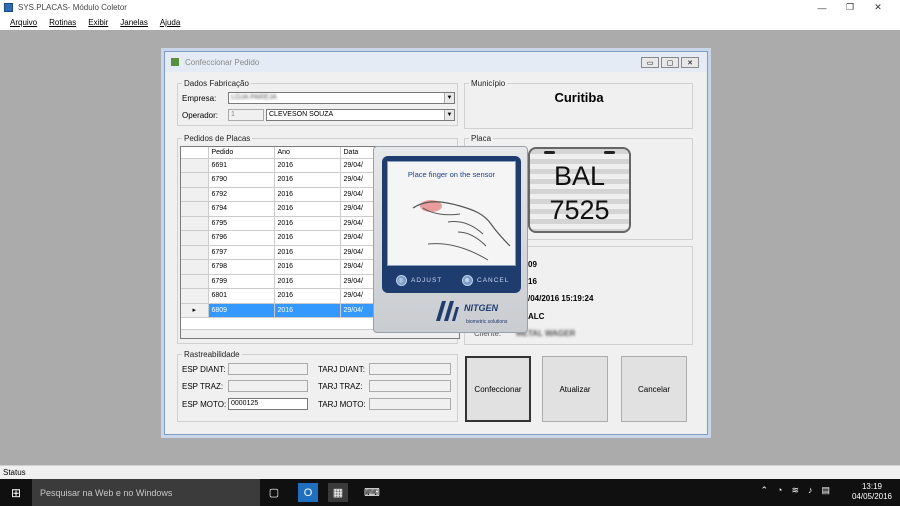 The image size is (900, 506). I want to click on cell-pedido: 6796, so click(241, 238).